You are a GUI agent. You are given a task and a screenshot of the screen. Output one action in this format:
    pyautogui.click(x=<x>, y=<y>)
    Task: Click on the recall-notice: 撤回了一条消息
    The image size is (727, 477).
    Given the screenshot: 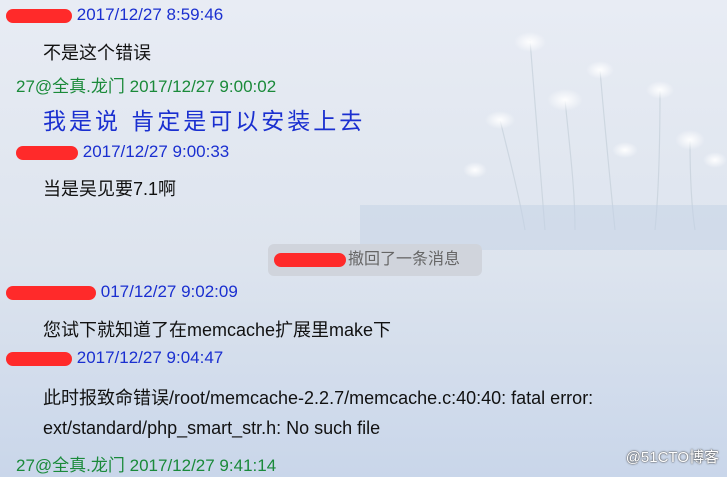 What is the action you would take?
    pyautogui.click(x=375, y=260)
    